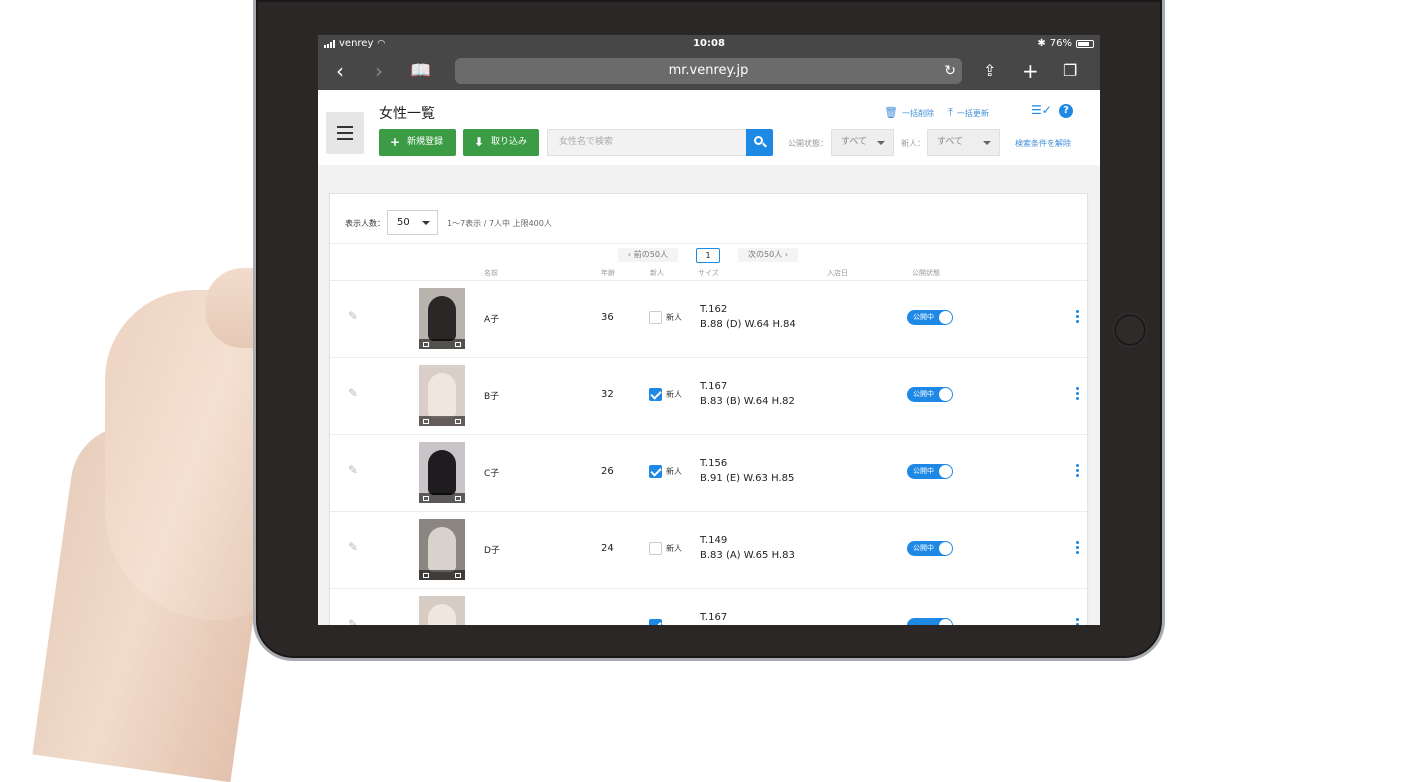  What do you see at coordinates (708, 473) in the screenshot?
I see `table-row: ✎ C子 26 新人 T.156 B.91 (E) W.63 H.85 公開中` at bounding box center [708, 473].